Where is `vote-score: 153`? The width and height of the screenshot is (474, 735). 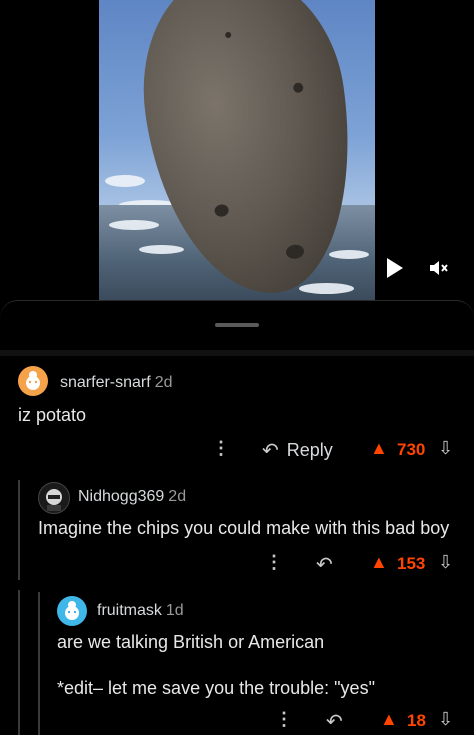
vote-score: 153 is located at coordinates (411, 563).